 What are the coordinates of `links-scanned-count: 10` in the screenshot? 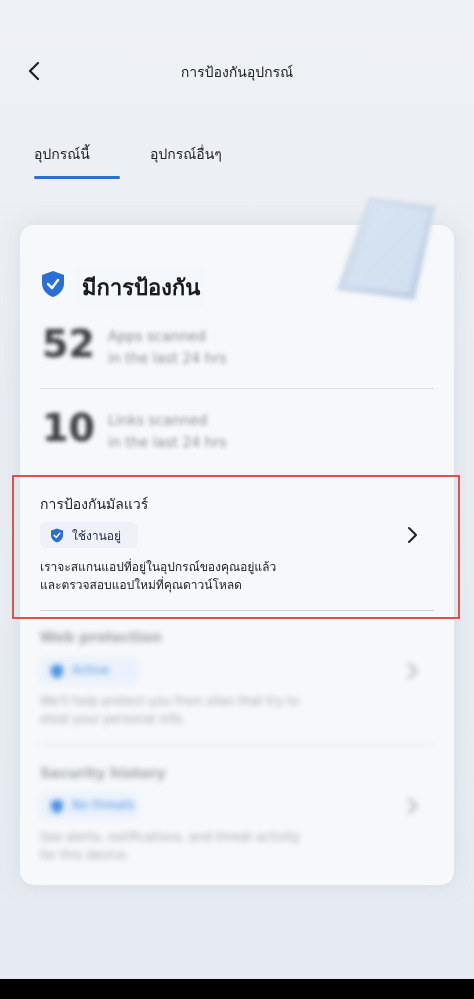 It's located at (68, 428).